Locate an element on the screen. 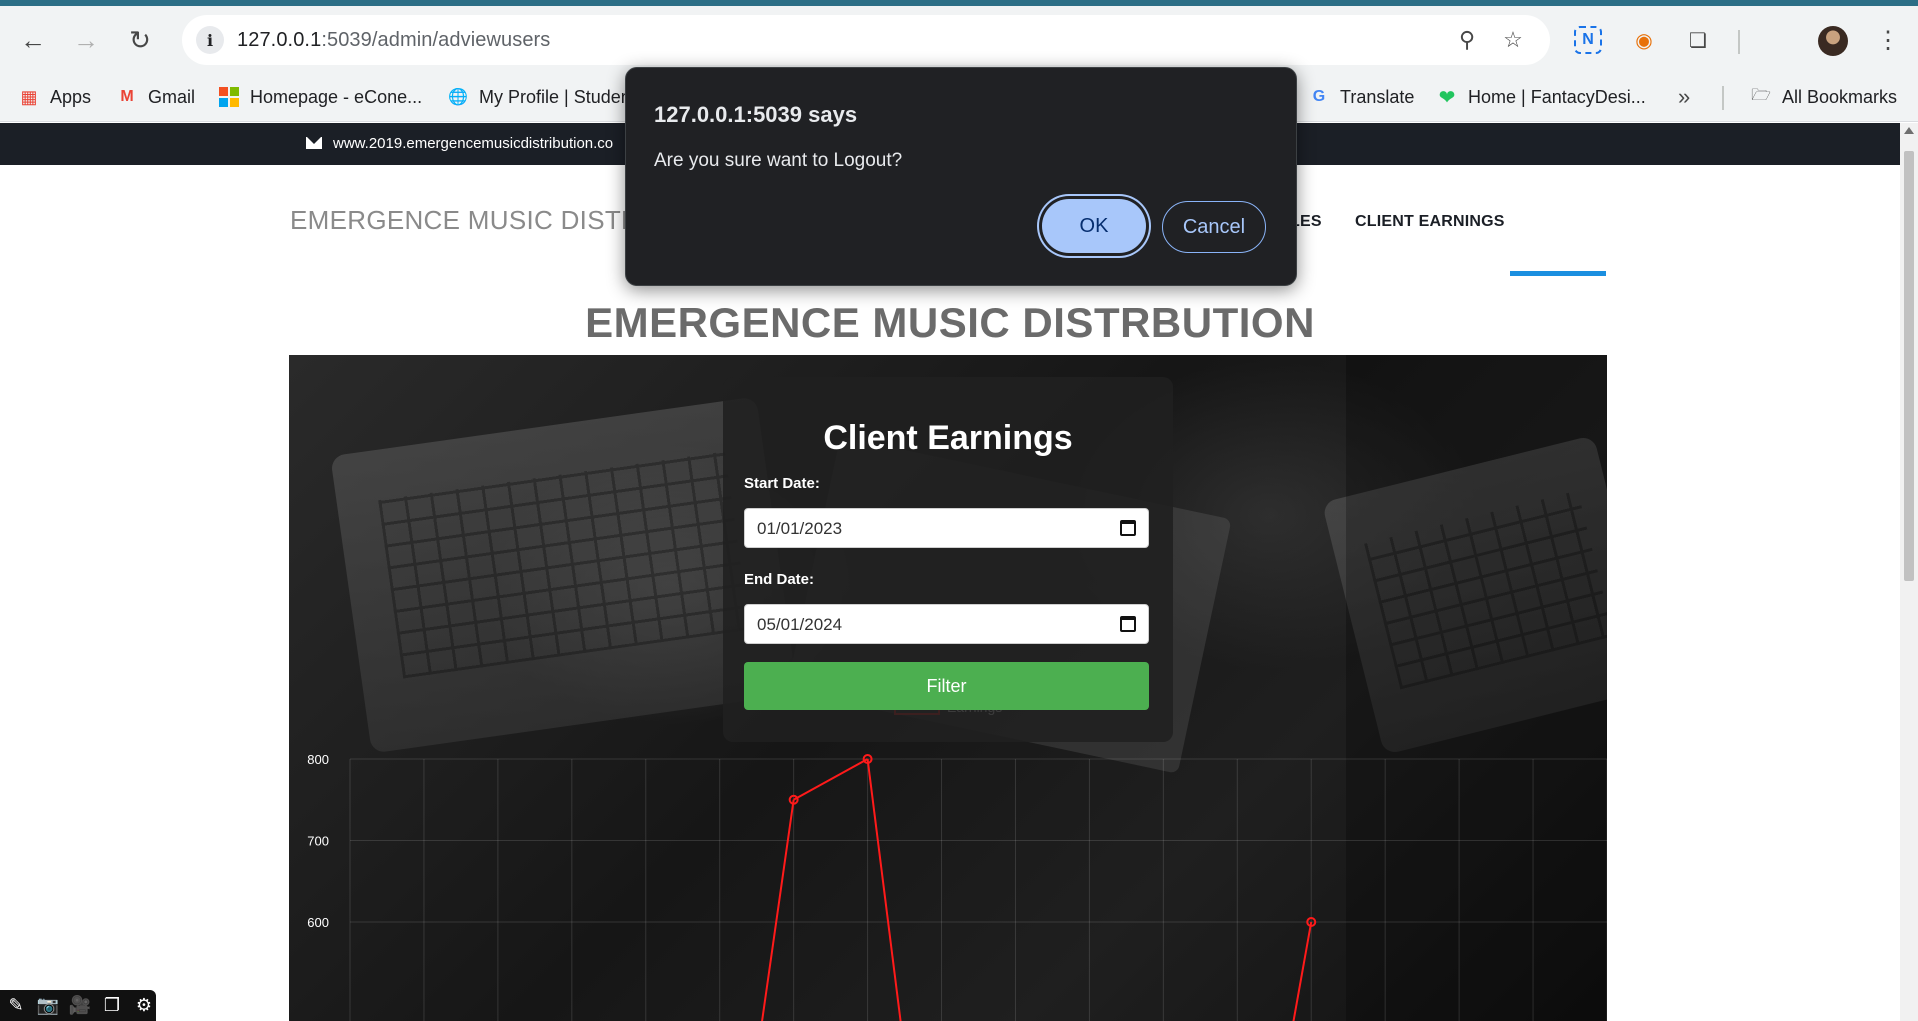 Image resolution: width=1918 pixels, height=1021 pixels. bookmark-my-profile: 🌐 My Profile | Studen is located at coordinates (539, 97).